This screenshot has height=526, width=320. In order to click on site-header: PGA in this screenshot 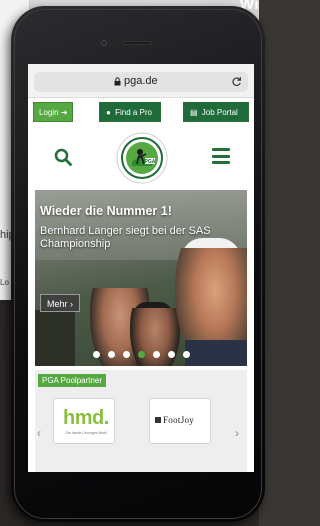, I will do `click(141, 157)`.